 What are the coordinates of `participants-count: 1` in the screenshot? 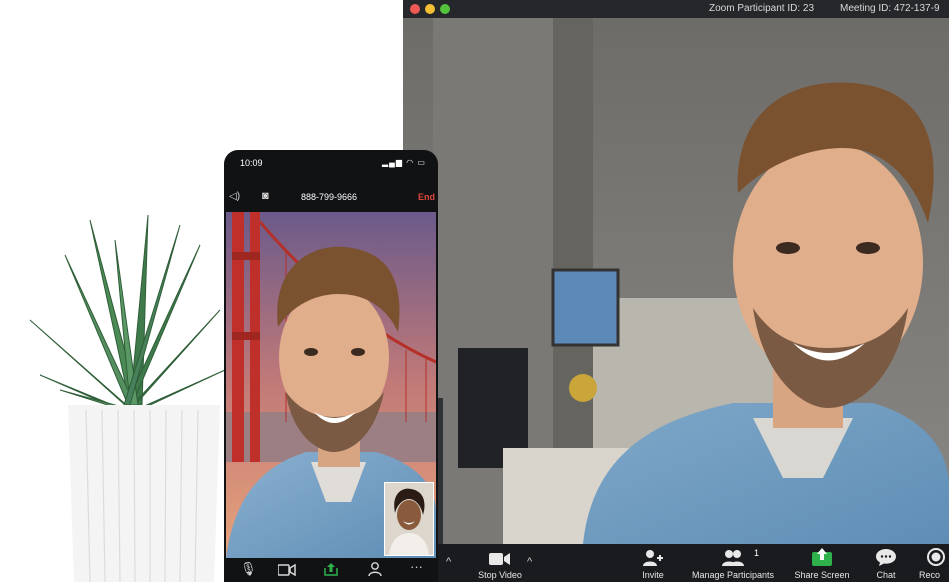 It's located at (757, 553).